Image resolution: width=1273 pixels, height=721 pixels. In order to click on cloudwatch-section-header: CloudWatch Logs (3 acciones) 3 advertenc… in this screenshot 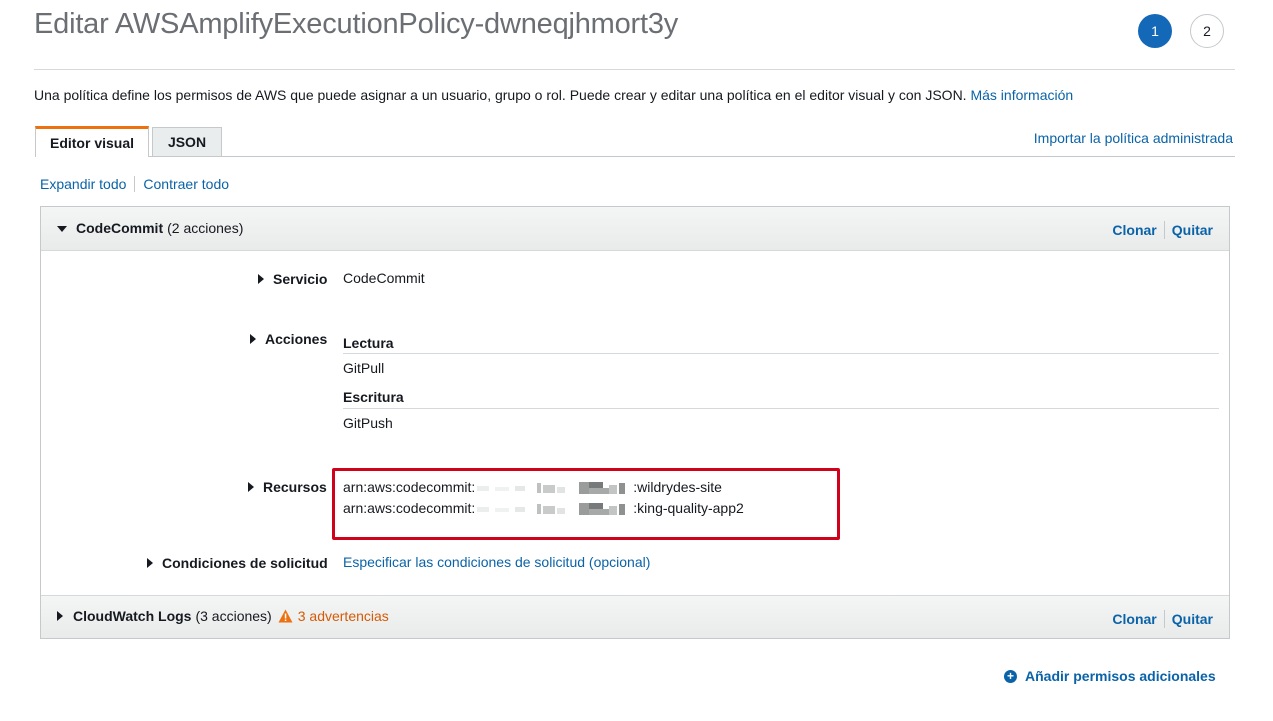, I will do `click(635, 616)`.